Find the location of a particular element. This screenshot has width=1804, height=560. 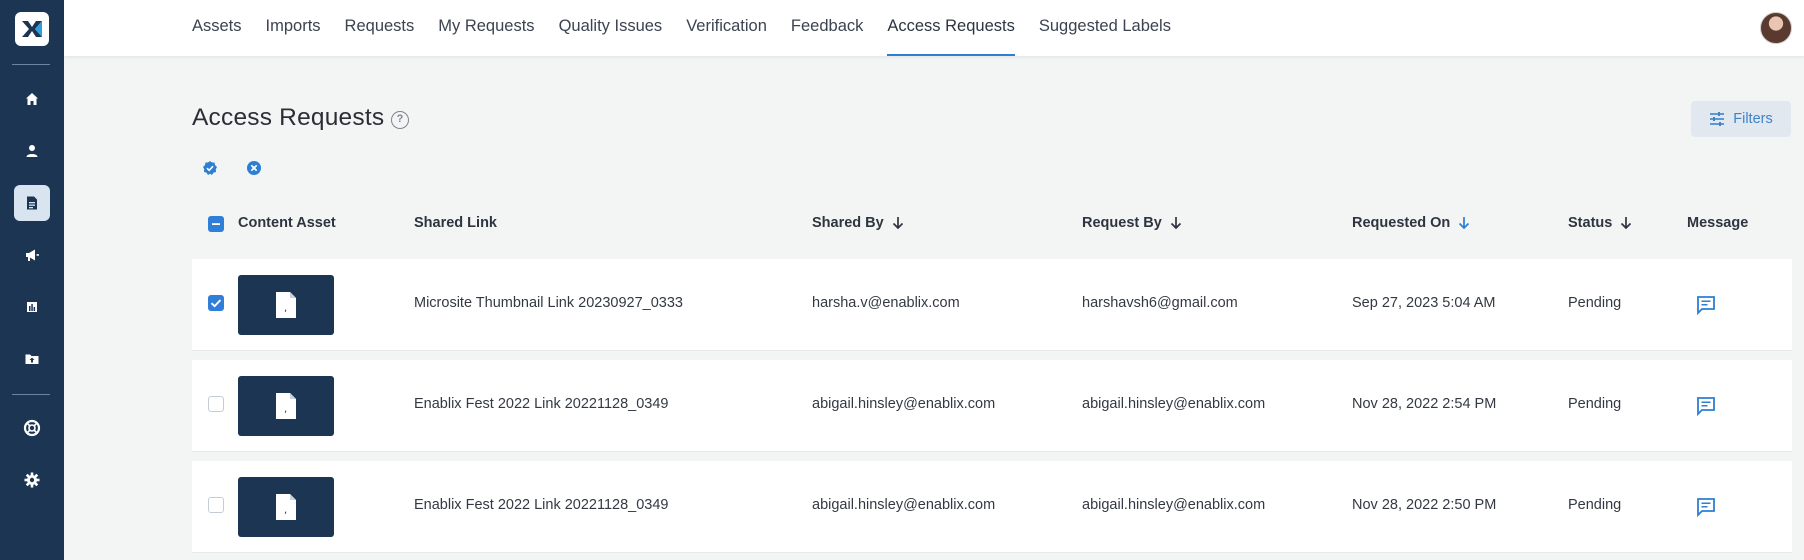

column-header-request-by: Request By is located at coordinates (1132, 223).